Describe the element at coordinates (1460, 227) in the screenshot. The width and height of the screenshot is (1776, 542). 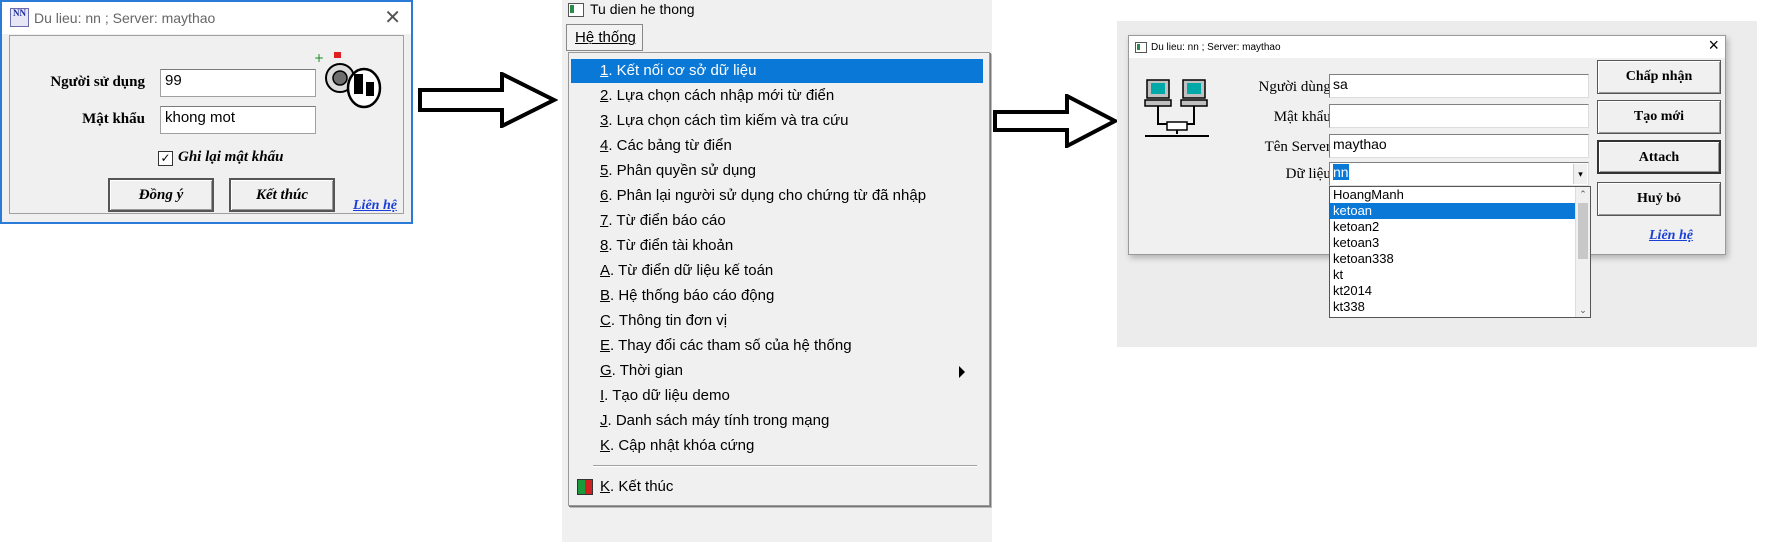
I see `data-option: ketoan2` at that location.